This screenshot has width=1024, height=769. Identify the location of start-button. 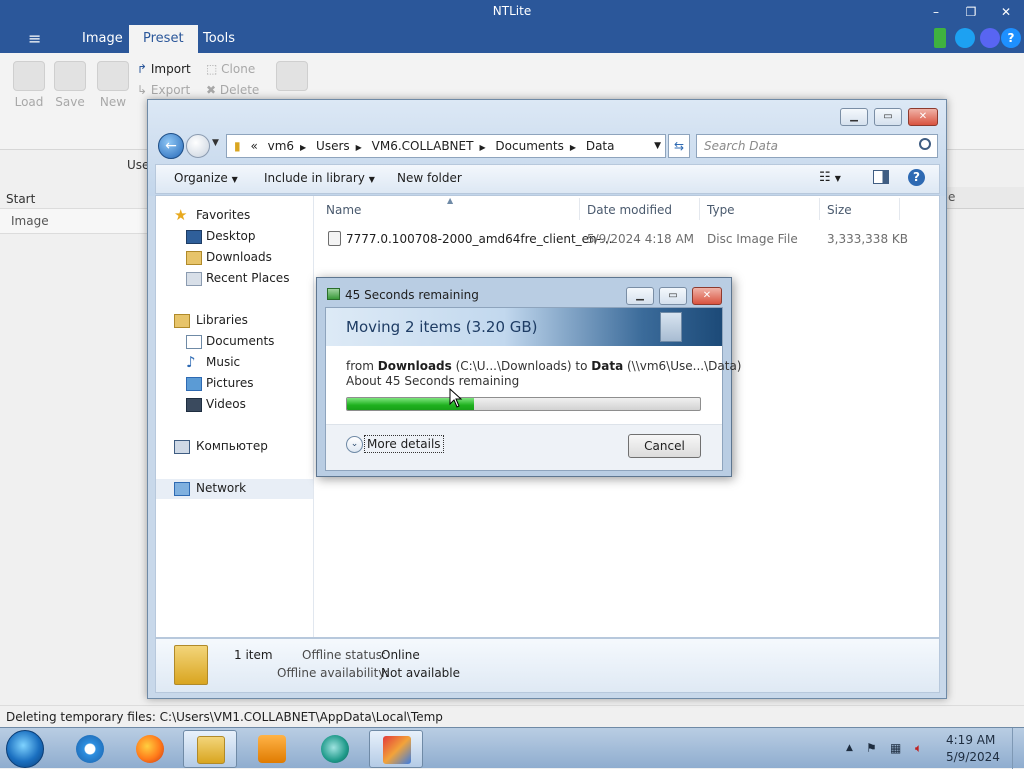
(25, 749).